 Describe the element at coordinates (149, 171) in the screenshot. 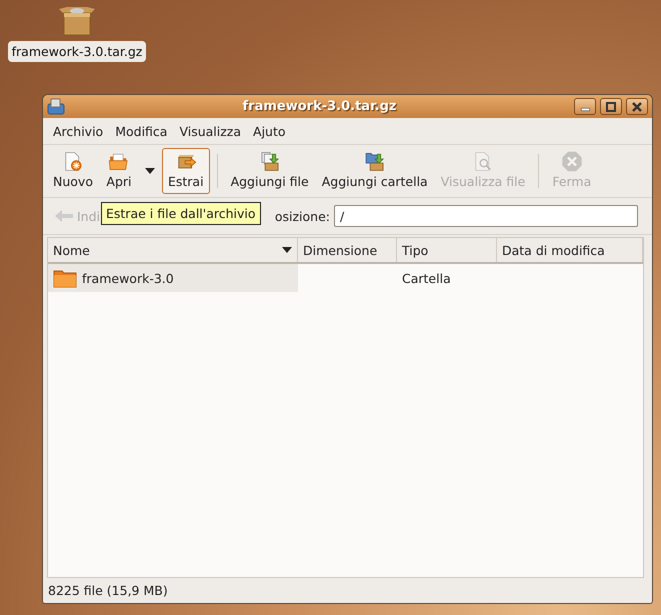

I see `caret-icon` at that location.